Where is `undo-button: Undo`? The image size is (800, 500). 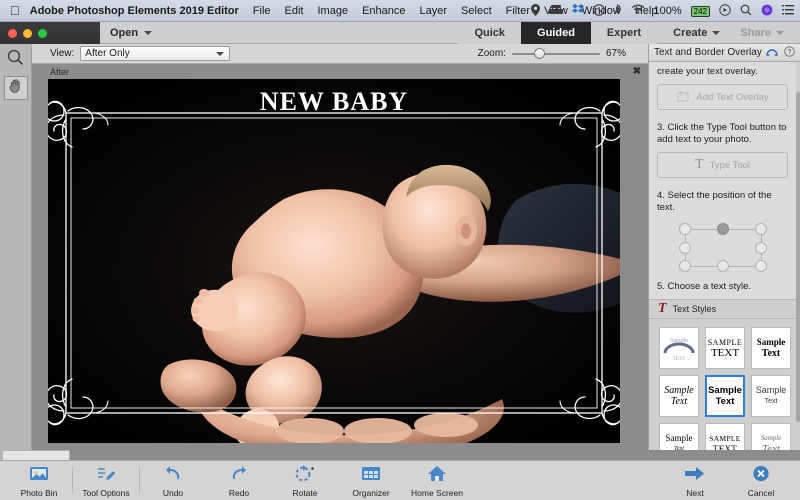
undo-button: Undo is located at coordinates (173, 479).